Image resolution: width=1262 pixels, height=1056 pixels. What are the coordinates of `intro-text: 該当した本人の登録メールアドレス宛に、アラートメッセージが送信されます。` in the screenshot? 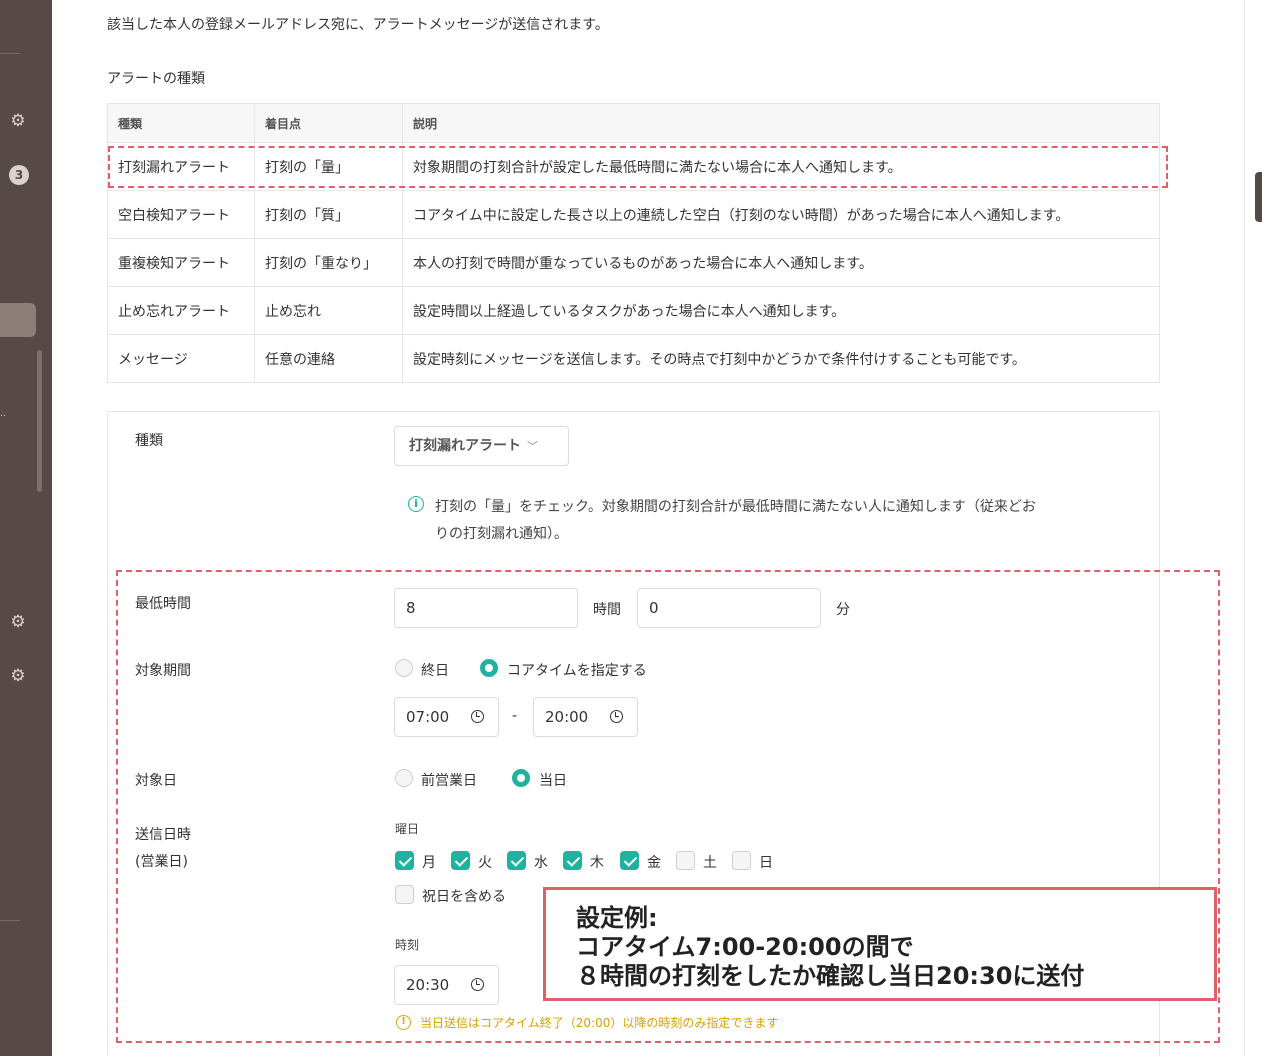 It's located at (358, 25).